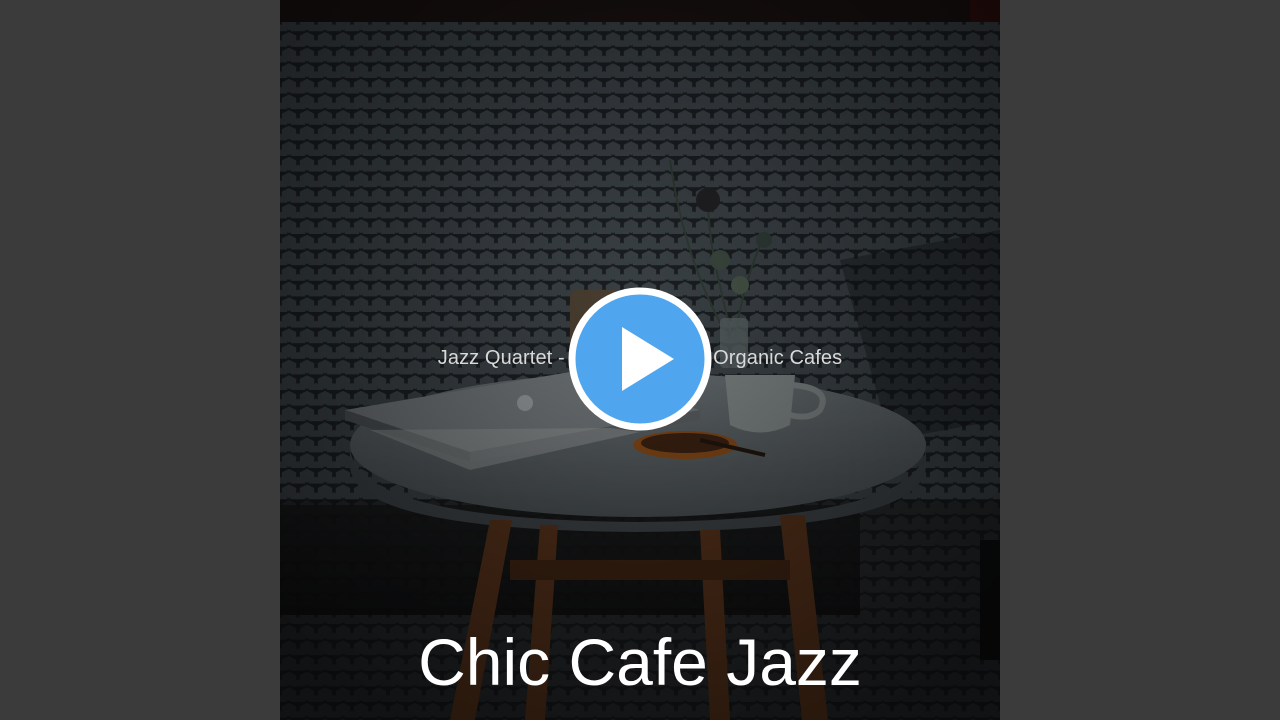 This screenshot has height=720, width=1280. I want to click on album-title: Chic Cafe Jazz, so click(640, 662).